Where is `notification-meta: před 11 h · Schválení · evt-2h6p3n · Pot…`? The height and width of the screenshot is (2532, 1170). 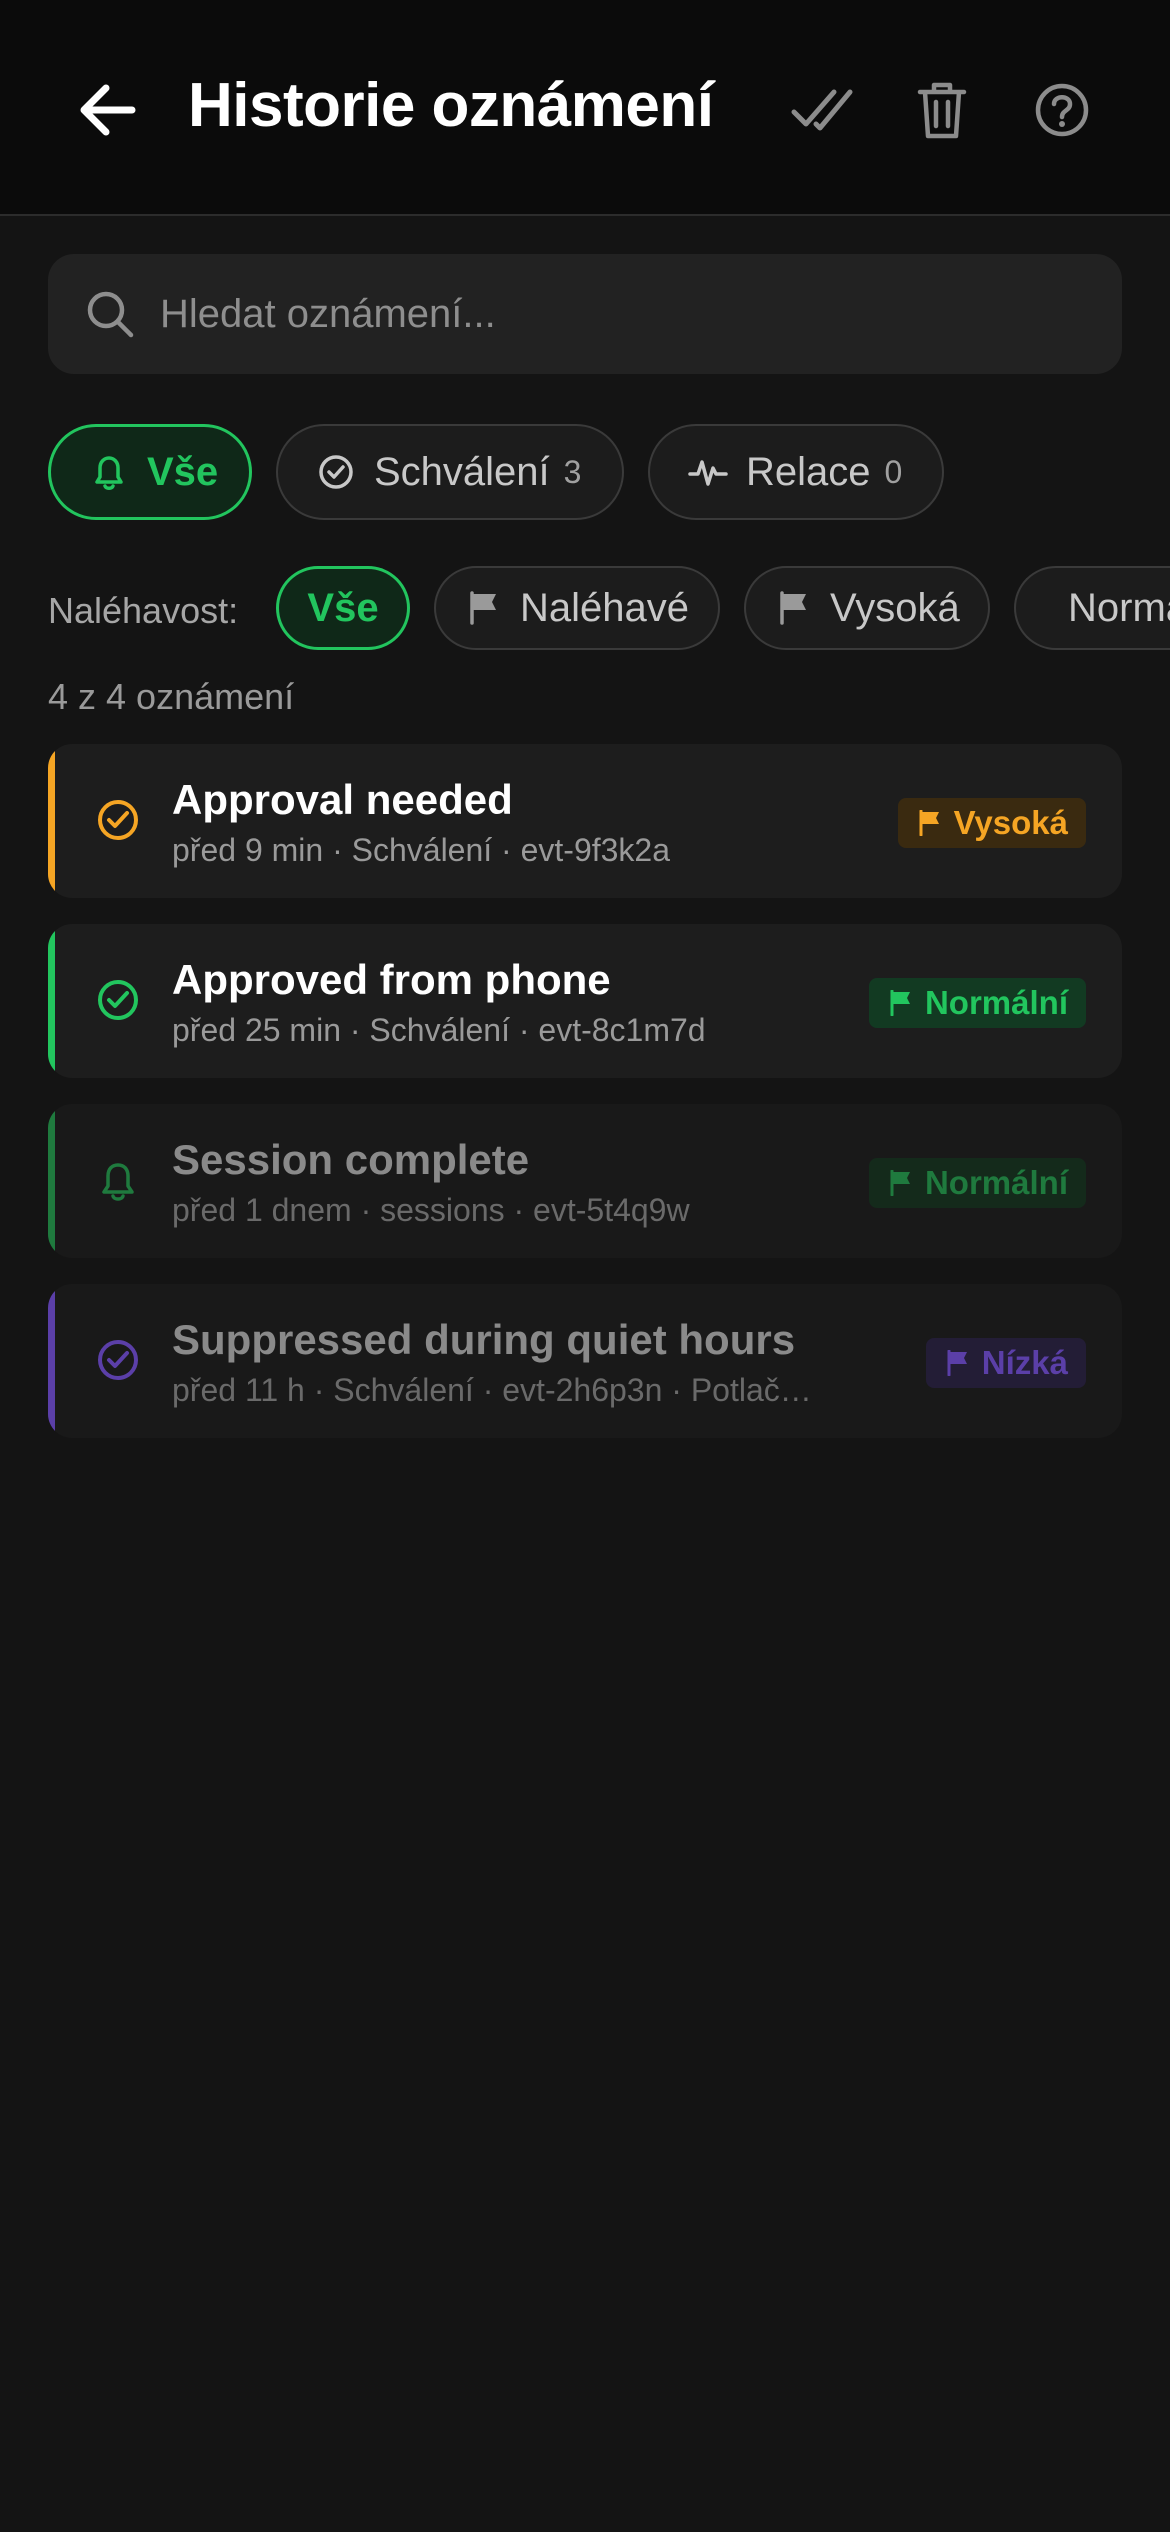 notification-meta: před 11 h · Schválení · evt-2h6p3n · Pot… is located at coordinates (492, 1390).